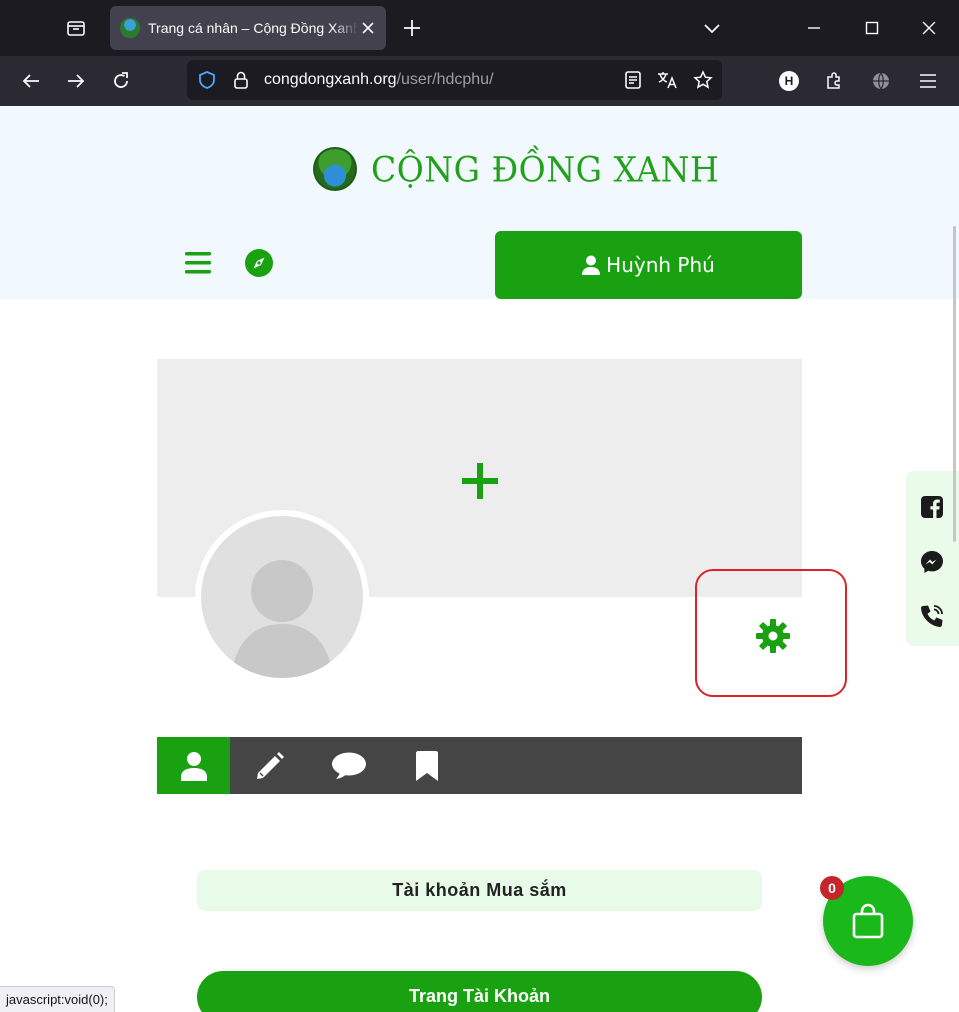  What do you see at coordinates (445, 79) in the screenshot?
I see `url-path: /user/hdcphu/` at bounding box center [445, 79].